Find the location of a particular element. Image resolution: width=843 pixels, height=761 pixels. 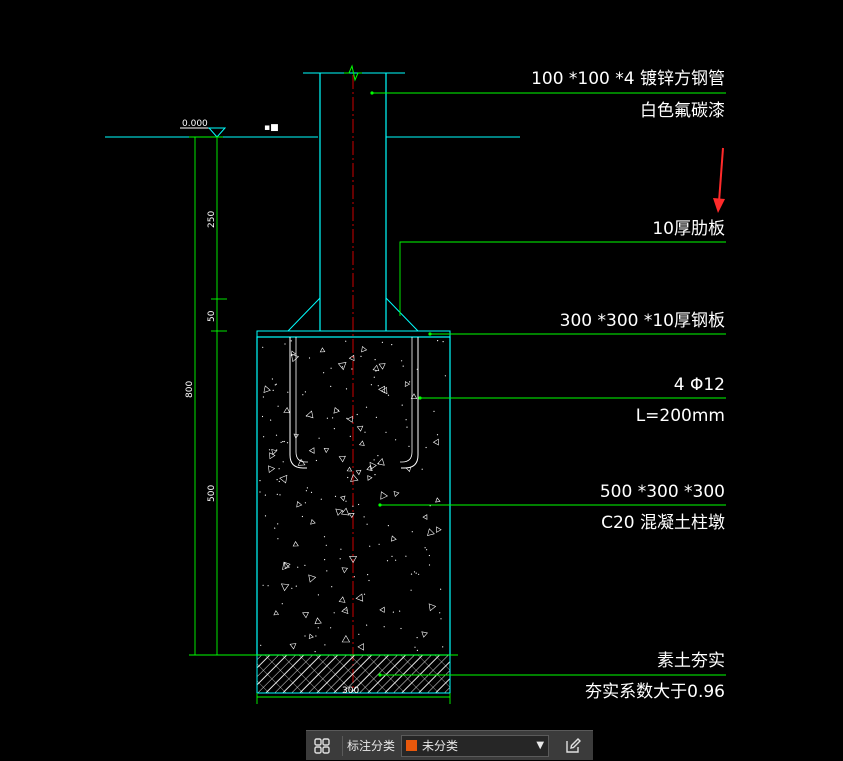

edit-icon is located at coordinates (574, 745).